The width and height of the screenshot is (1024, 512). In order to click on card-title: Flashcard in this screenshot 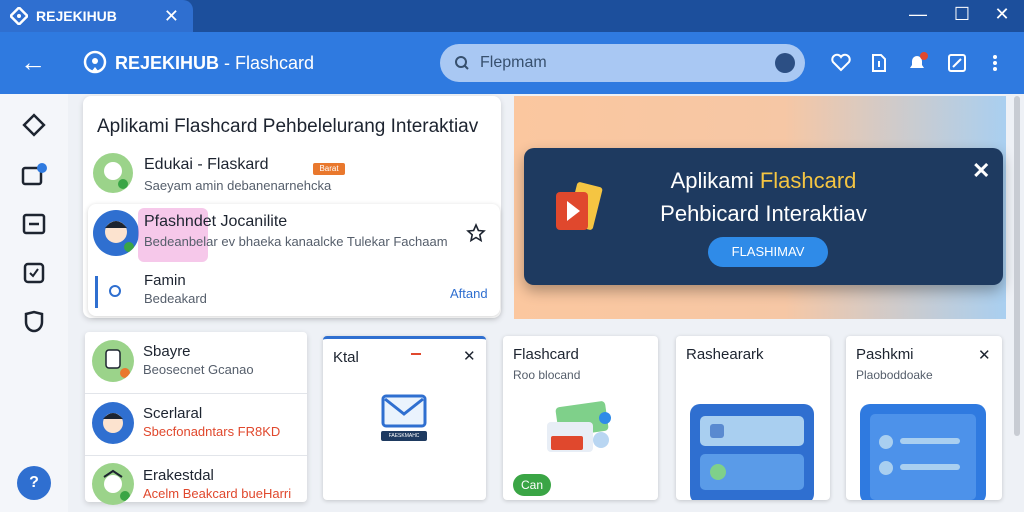, I will do `click(546, 354)`.